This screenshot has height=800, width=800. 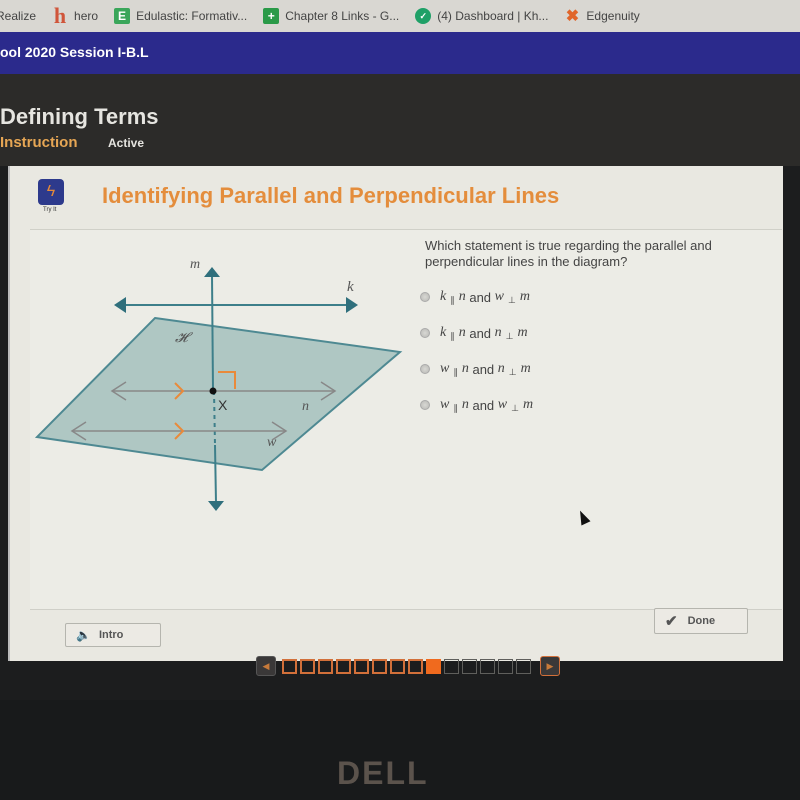 I want to click on course-title: ool 2020 Session I-B.L, so click(x=74, y=52).